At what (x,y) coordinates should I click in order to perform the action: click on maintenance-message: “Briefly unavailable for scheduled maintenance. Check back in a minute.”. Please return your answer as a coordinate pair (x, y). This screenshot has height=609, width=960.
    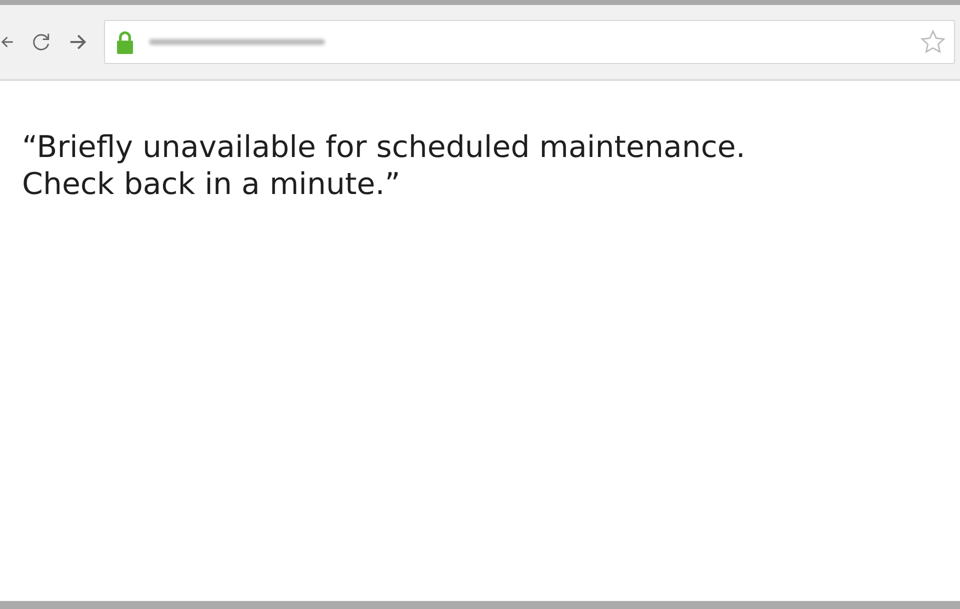
    Looking at the image, I should click on (384, 166).